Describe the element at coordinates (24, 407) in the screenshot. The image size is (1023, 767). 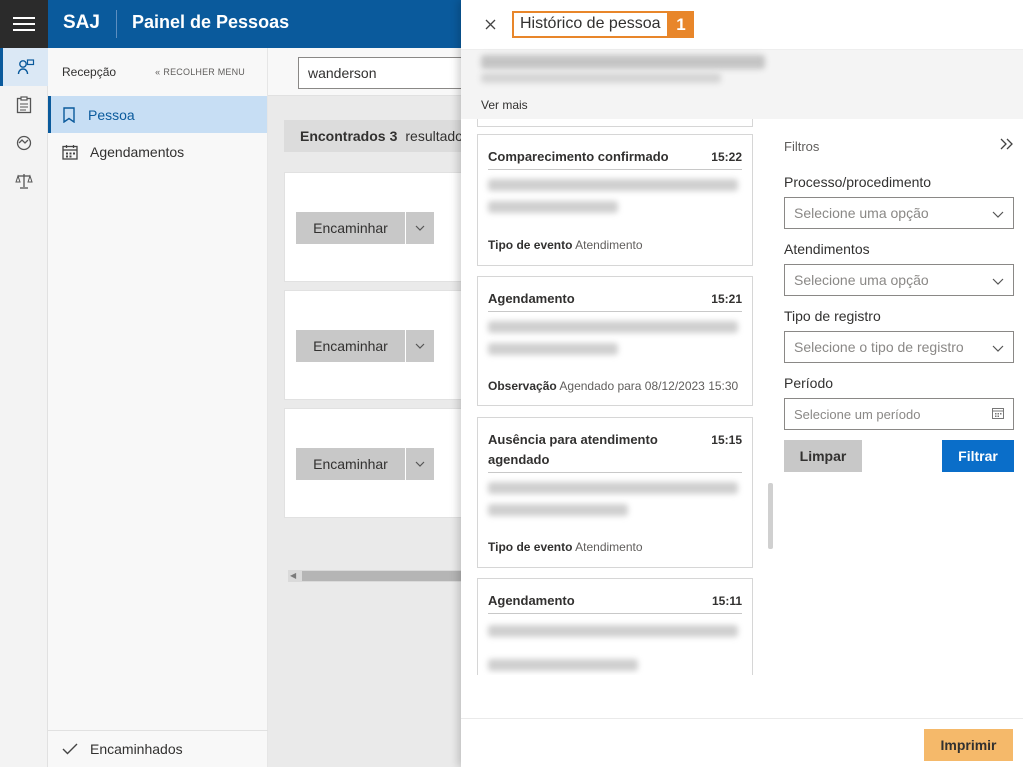
I see `icon-rail` at that location.